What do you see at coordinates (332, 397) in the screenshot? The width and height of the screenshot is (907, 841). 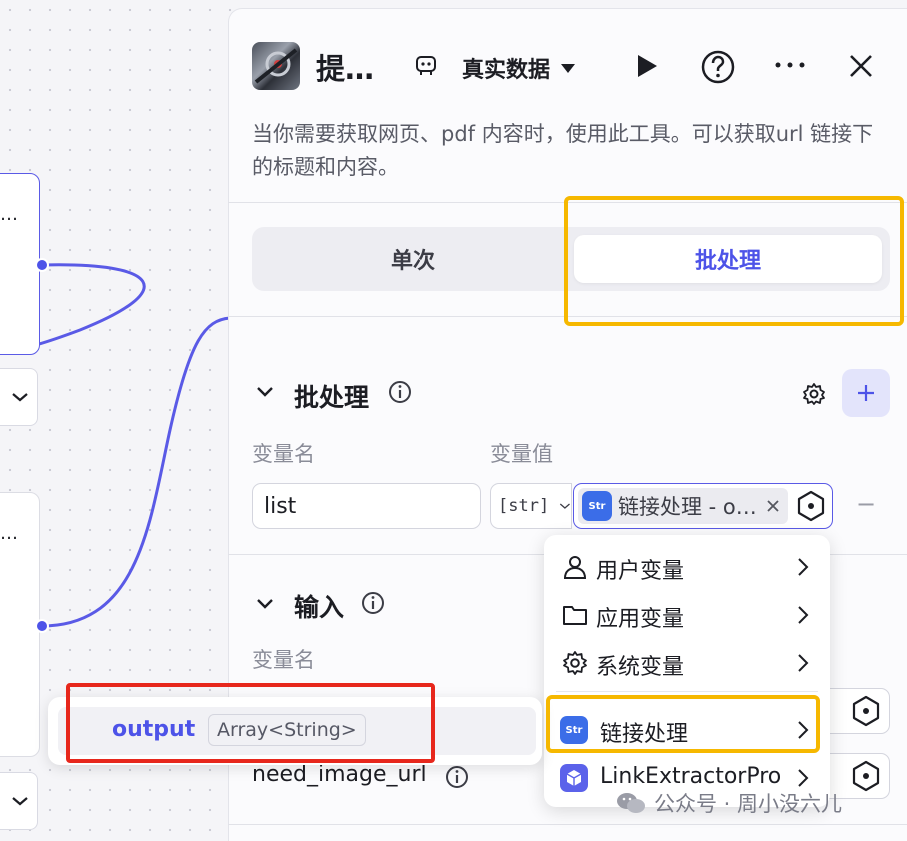 I see `batch-section-title: 批处理` at bounding box center [332, 397].